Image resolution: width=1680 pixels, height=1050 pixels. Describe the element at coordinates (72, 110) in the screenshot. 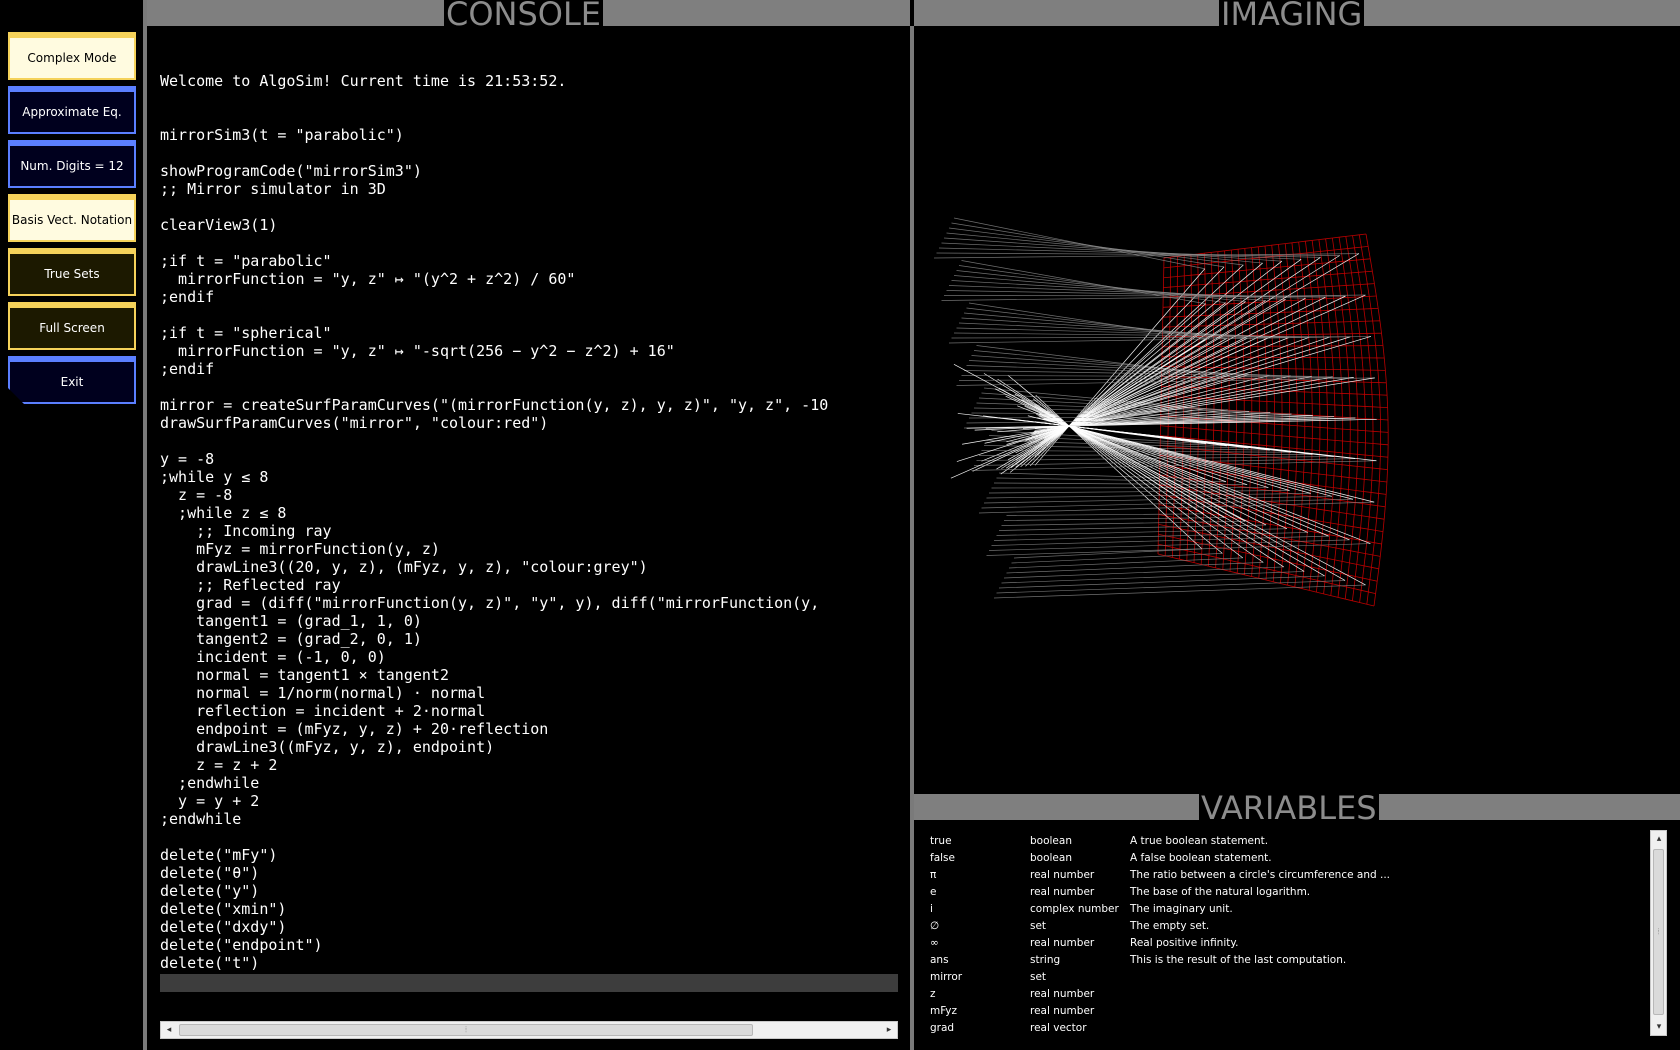

I see `approximate-eq-button: Approximate Eq.` at that location.